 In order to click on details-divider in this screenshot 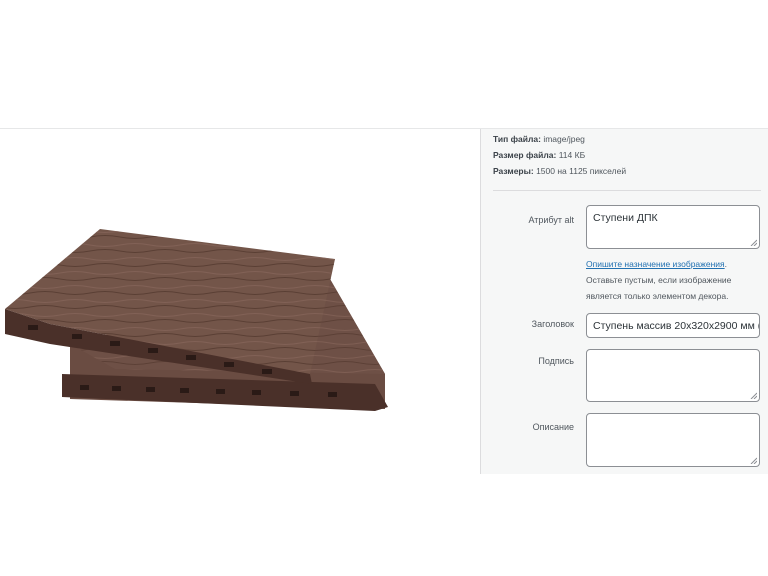, I will do `click(627, 190)`.